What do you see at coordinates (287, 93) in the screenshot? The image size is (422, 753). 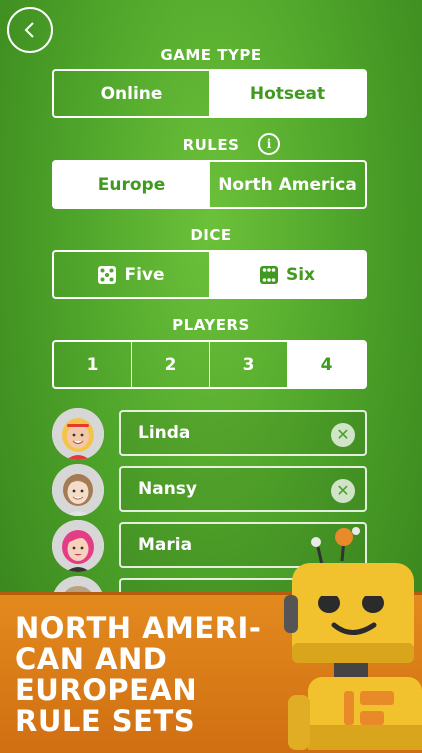 I see `game-type-hotseat-option: Hotseat` at bounding box center [287, 93].